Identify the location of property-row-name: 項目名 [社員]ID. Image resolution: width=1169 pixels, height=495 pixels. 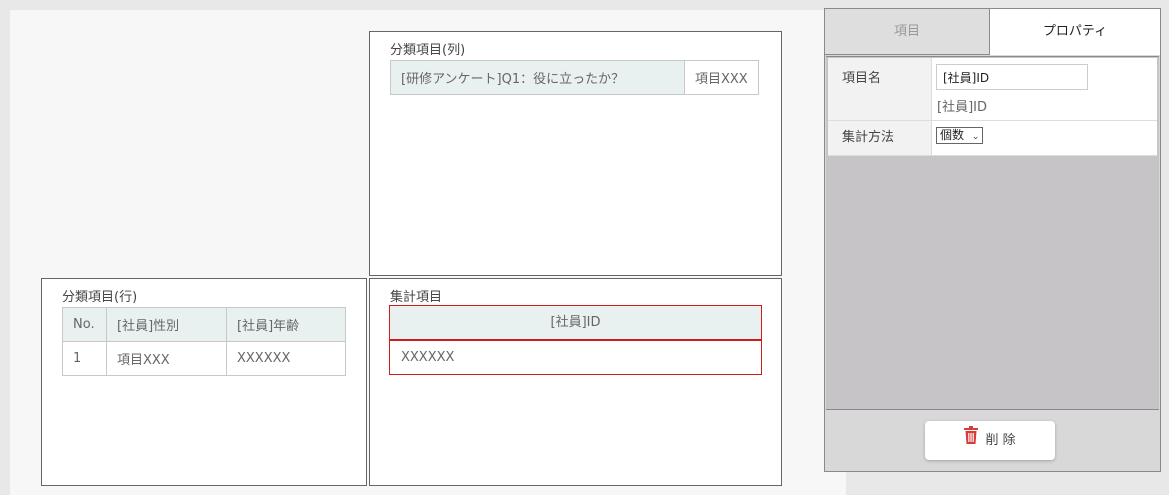
(992, 89).